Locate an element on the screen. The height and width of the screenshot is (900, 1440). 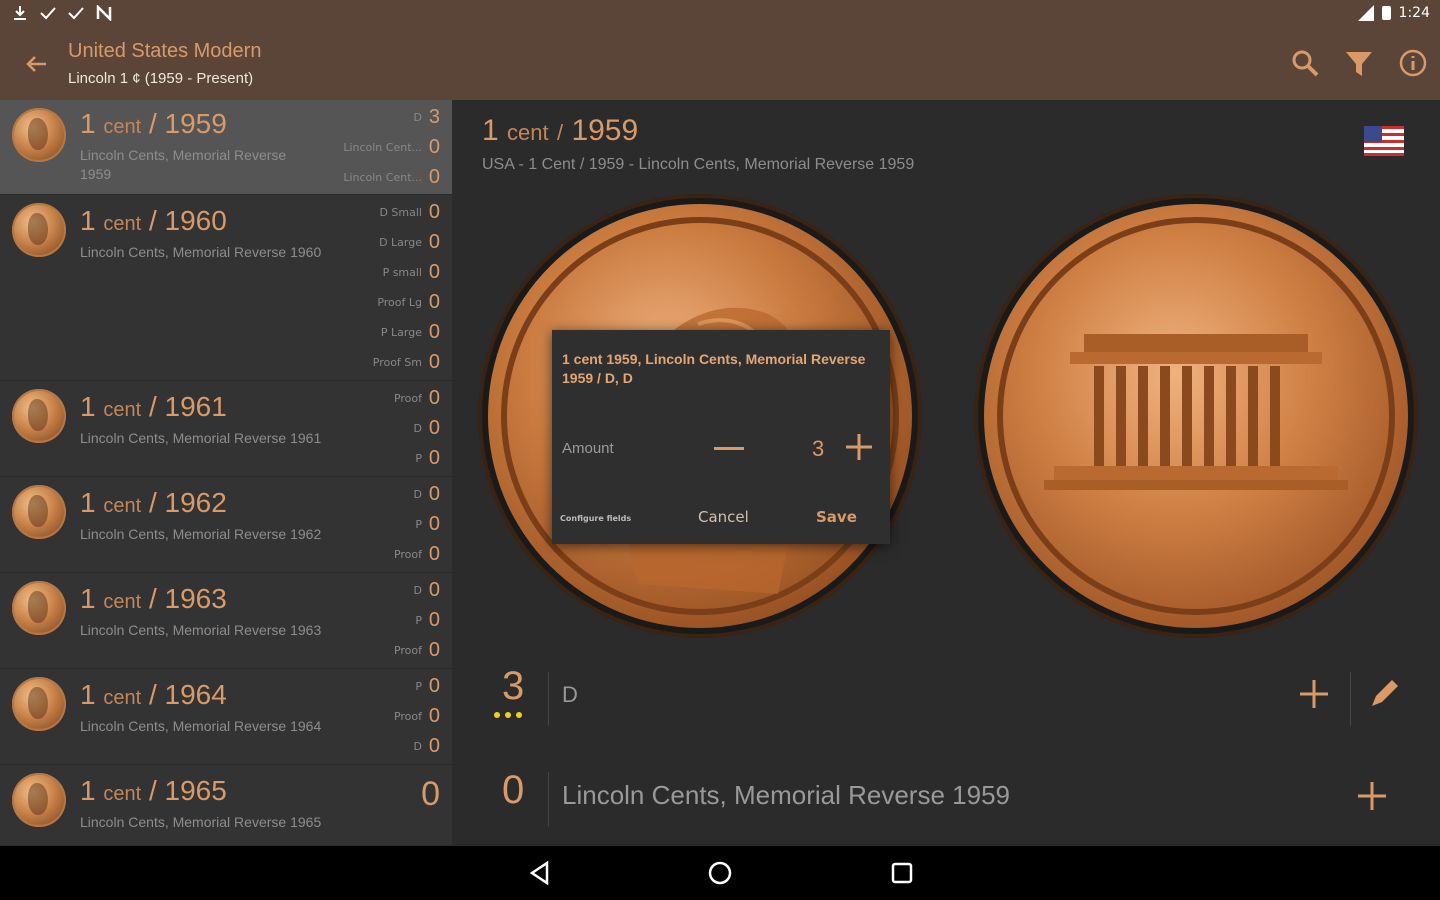
minus-icon is located at coordinates (729, 448).